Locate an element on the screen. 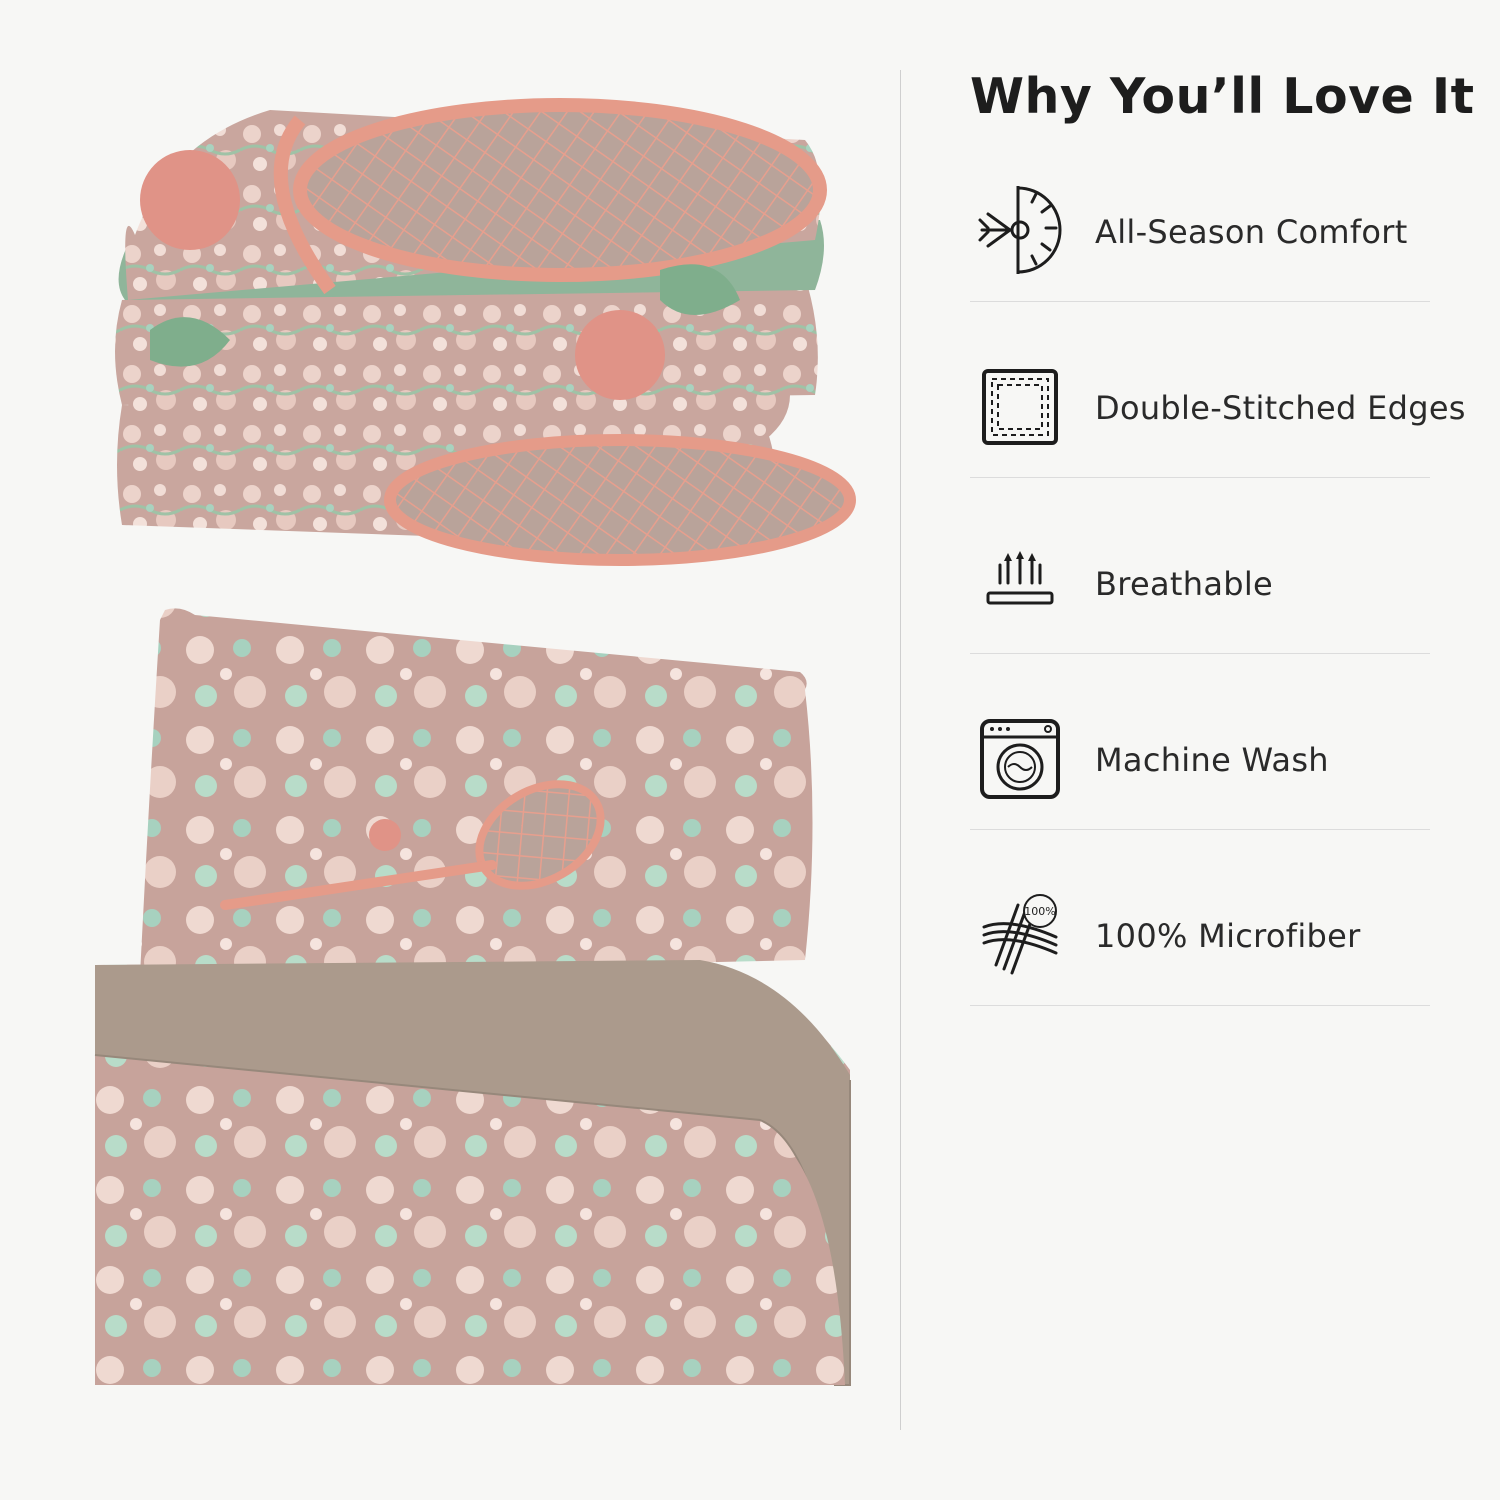  feature-item-all-season: All-Season Comfort is located at coordinates (1200, 213).